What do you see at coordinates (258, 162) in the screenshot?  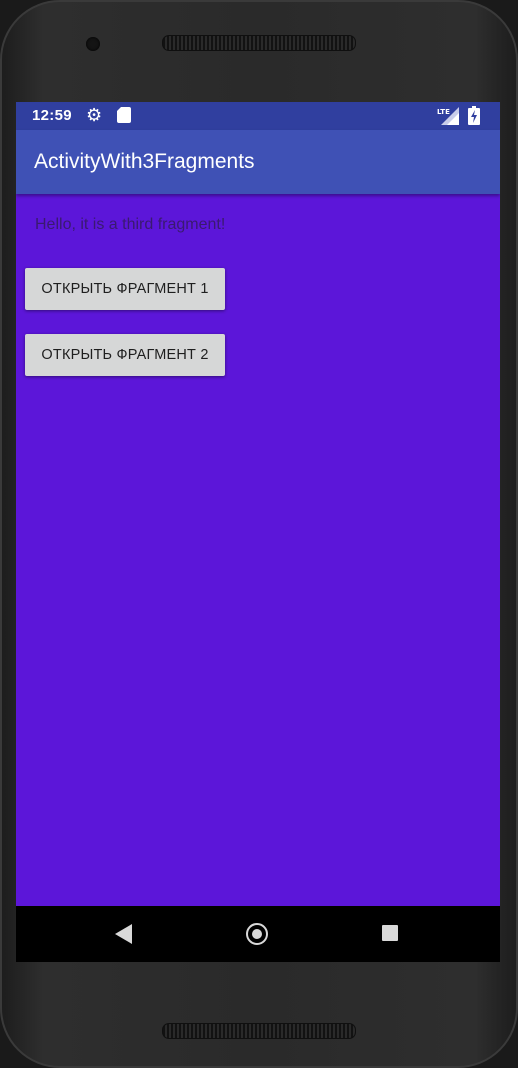 I see `app-bar: ActivityWith3Fragments` at bounding box center [258, 162].